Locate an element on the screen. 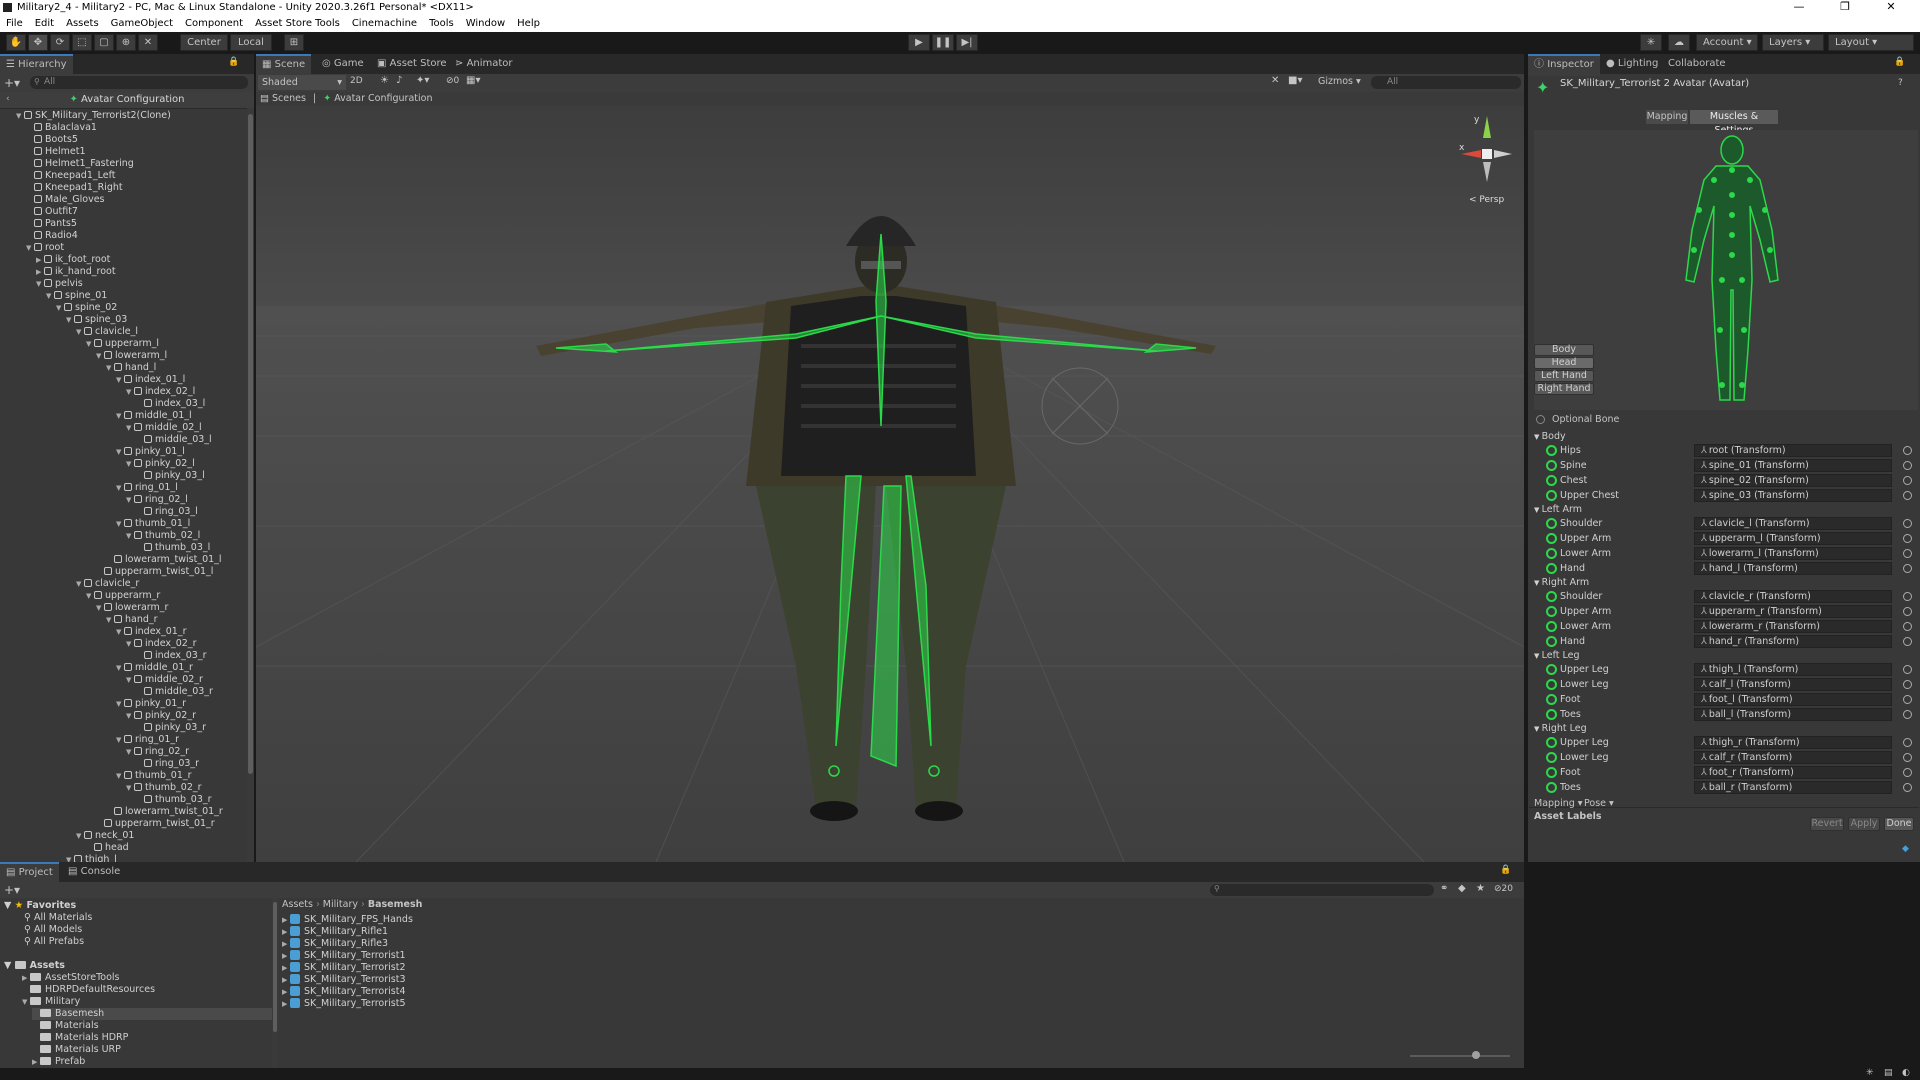 This screenshot has width=1920, height=1080. tab-inspector: ⓘ Inspector is located at coordinates (1564, 65).